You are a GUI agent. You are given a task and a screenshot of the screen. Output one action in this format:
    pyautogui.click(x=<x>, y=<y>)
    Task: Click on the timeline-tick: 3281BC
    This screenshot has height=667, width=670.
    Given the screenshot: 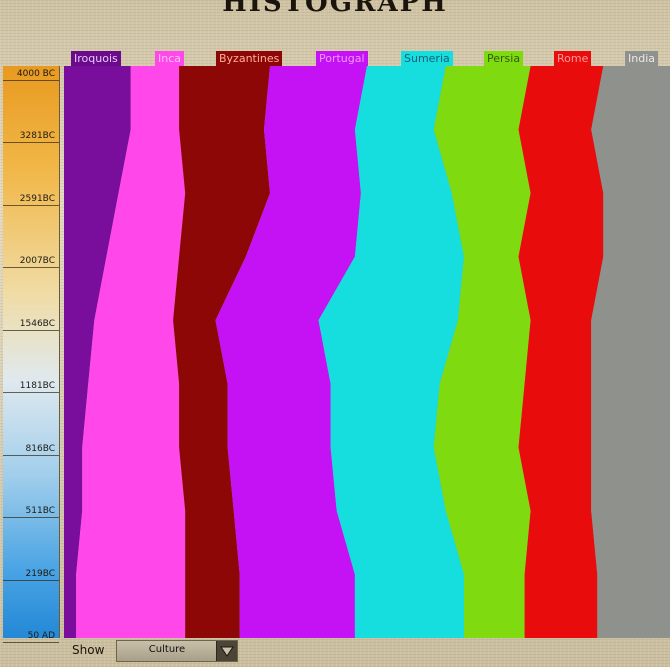 What is the action you would take?
    pyautogui.click(x=31, y=137)
    